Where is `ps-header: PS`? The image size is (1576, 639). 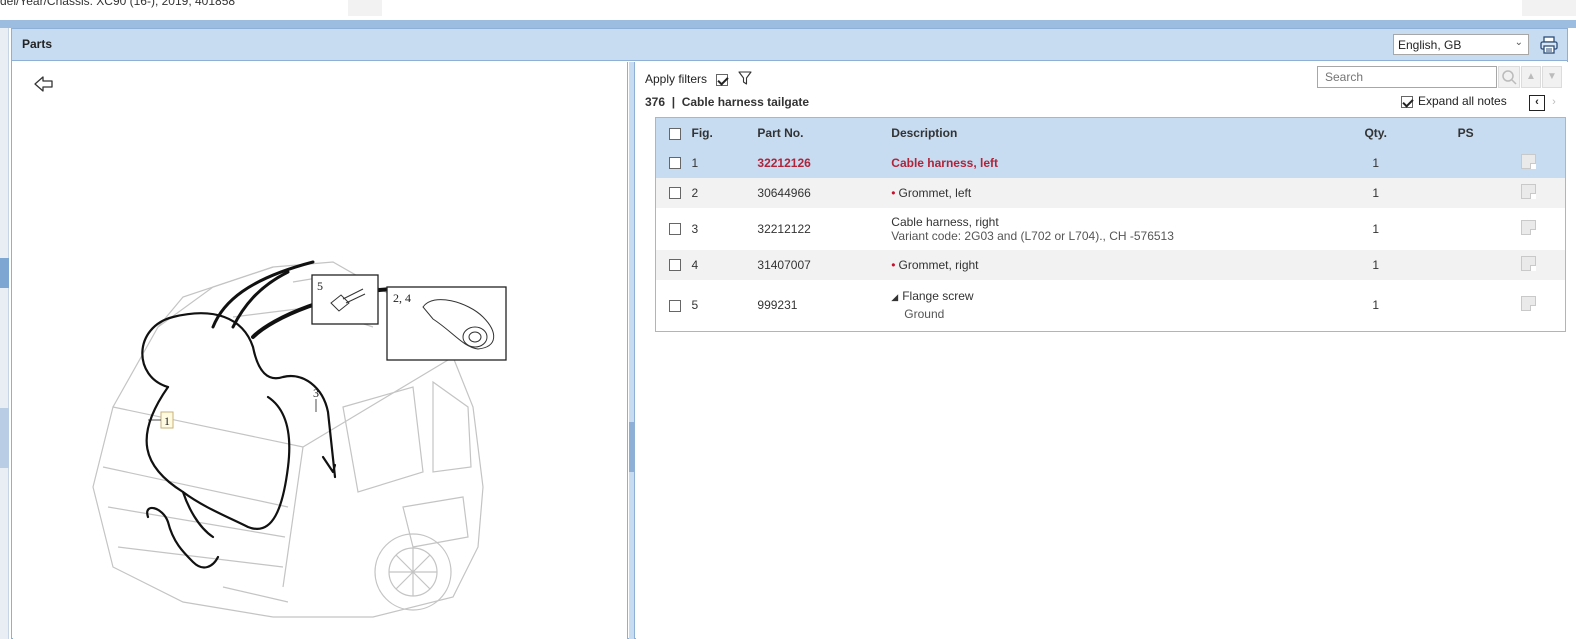 ps-header: PS is located at coordinates (1465, 132).